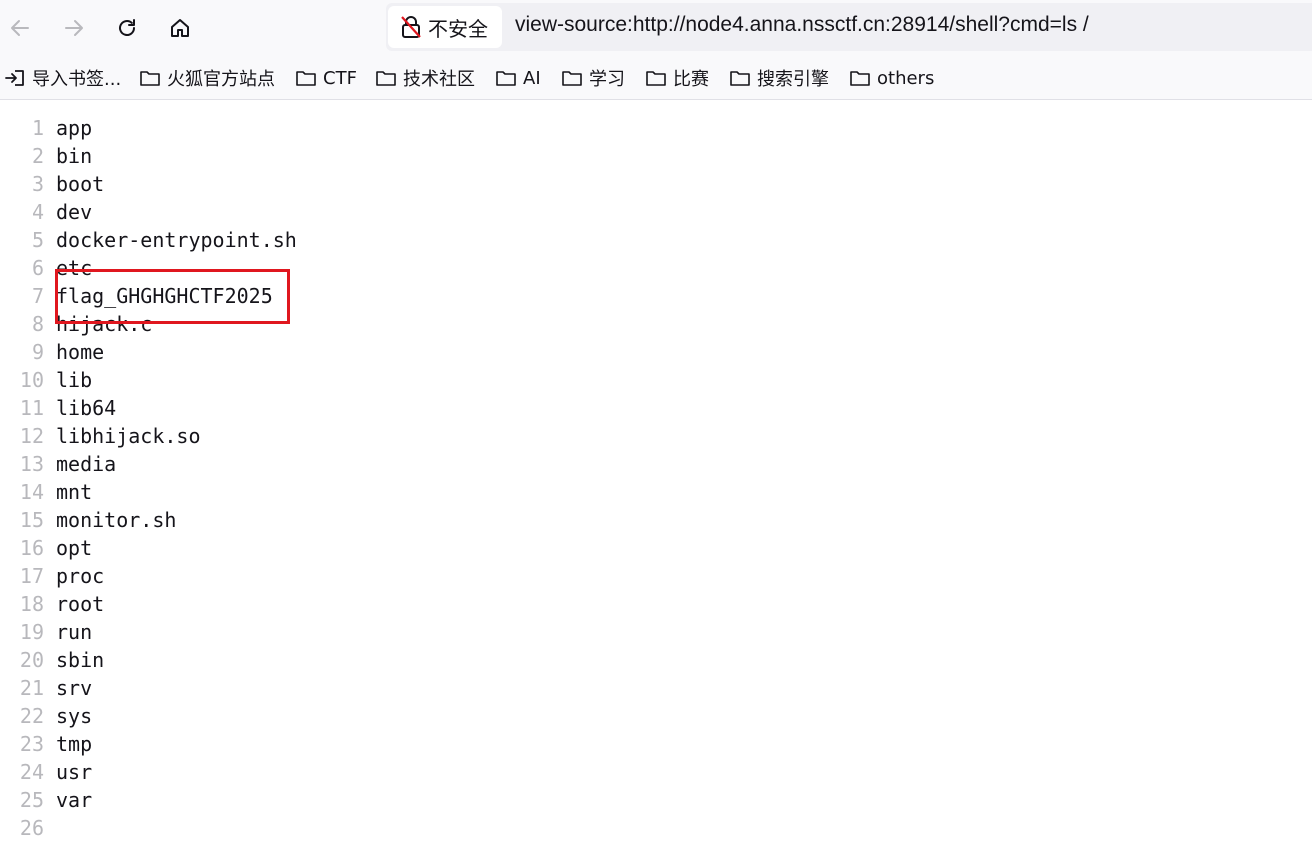  I want to click on line-text: home, so click(80, 352).